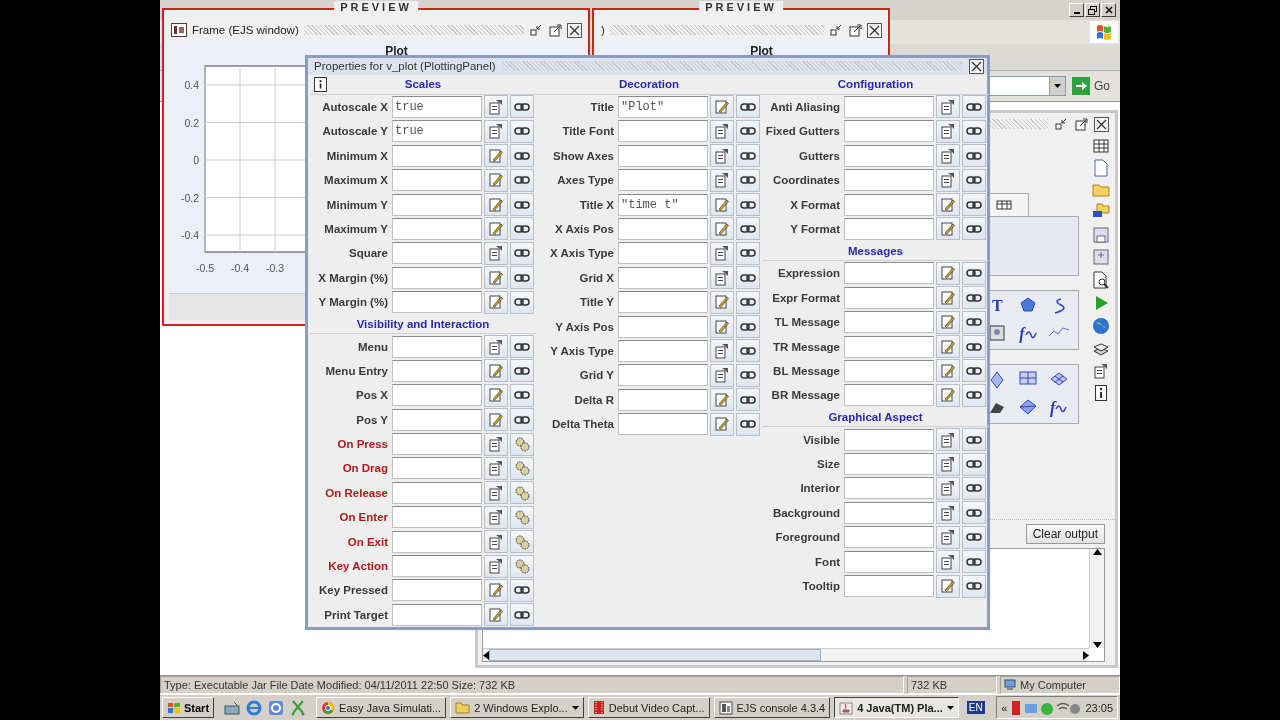 This screenshot has height=720, width=1280. What do you see at coordinates (772, 707) in the screenshot?
I see `taskbar-button: EJS console 4.3.4` at bounding box center [772, 707].